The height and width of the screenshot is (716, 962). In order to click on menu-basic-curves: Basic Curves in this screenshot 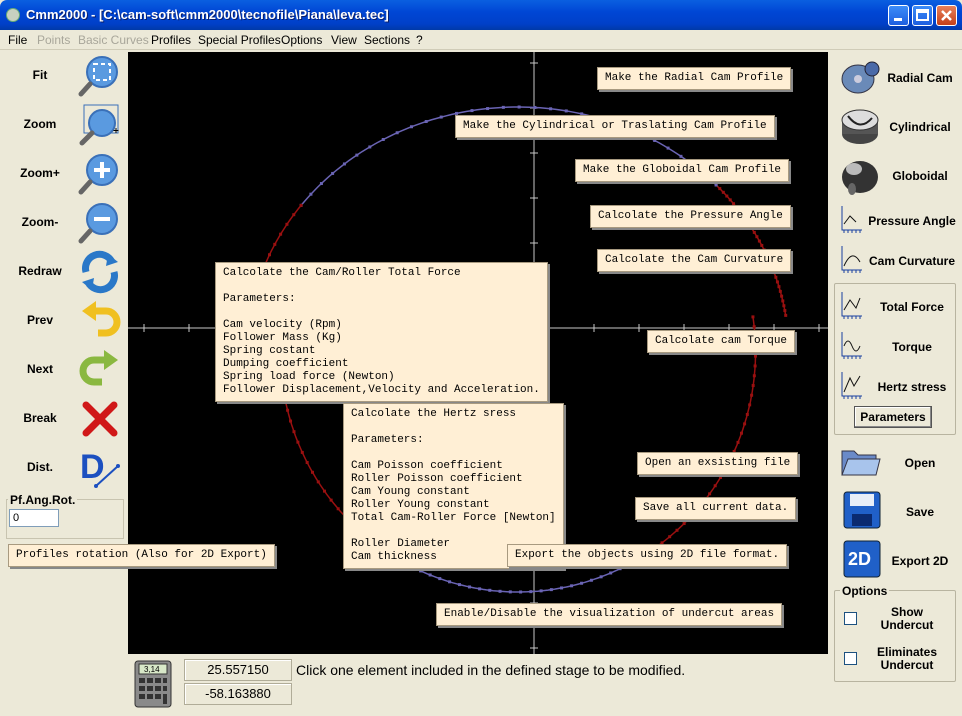, I will do `click(113, 40)`.